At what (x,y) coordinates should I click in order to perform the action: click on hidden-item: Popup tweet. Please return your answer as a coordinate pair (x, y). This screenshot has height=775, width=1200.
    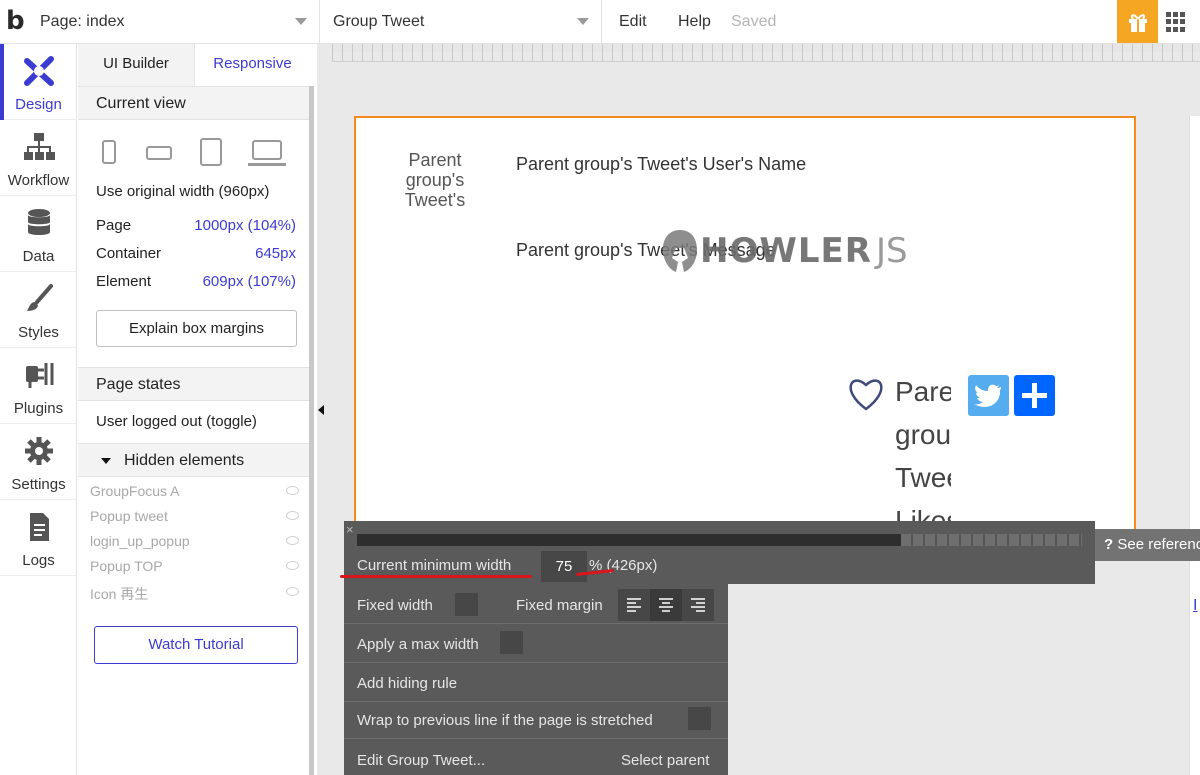
    Looking at the image, I should click on (197, 516).